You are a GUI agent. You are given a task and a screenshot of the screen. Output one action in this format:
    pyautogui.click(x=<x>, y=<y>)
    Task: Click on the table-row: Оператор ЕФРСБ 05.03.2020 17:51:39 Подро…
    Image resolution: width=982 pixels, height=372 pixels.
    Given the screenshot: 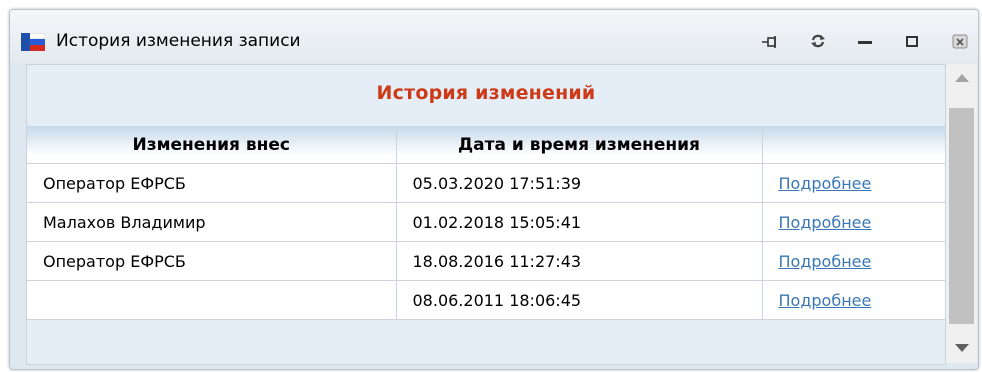 What is the action you would take?
    pyautogui.click(x=486, y=183)
    